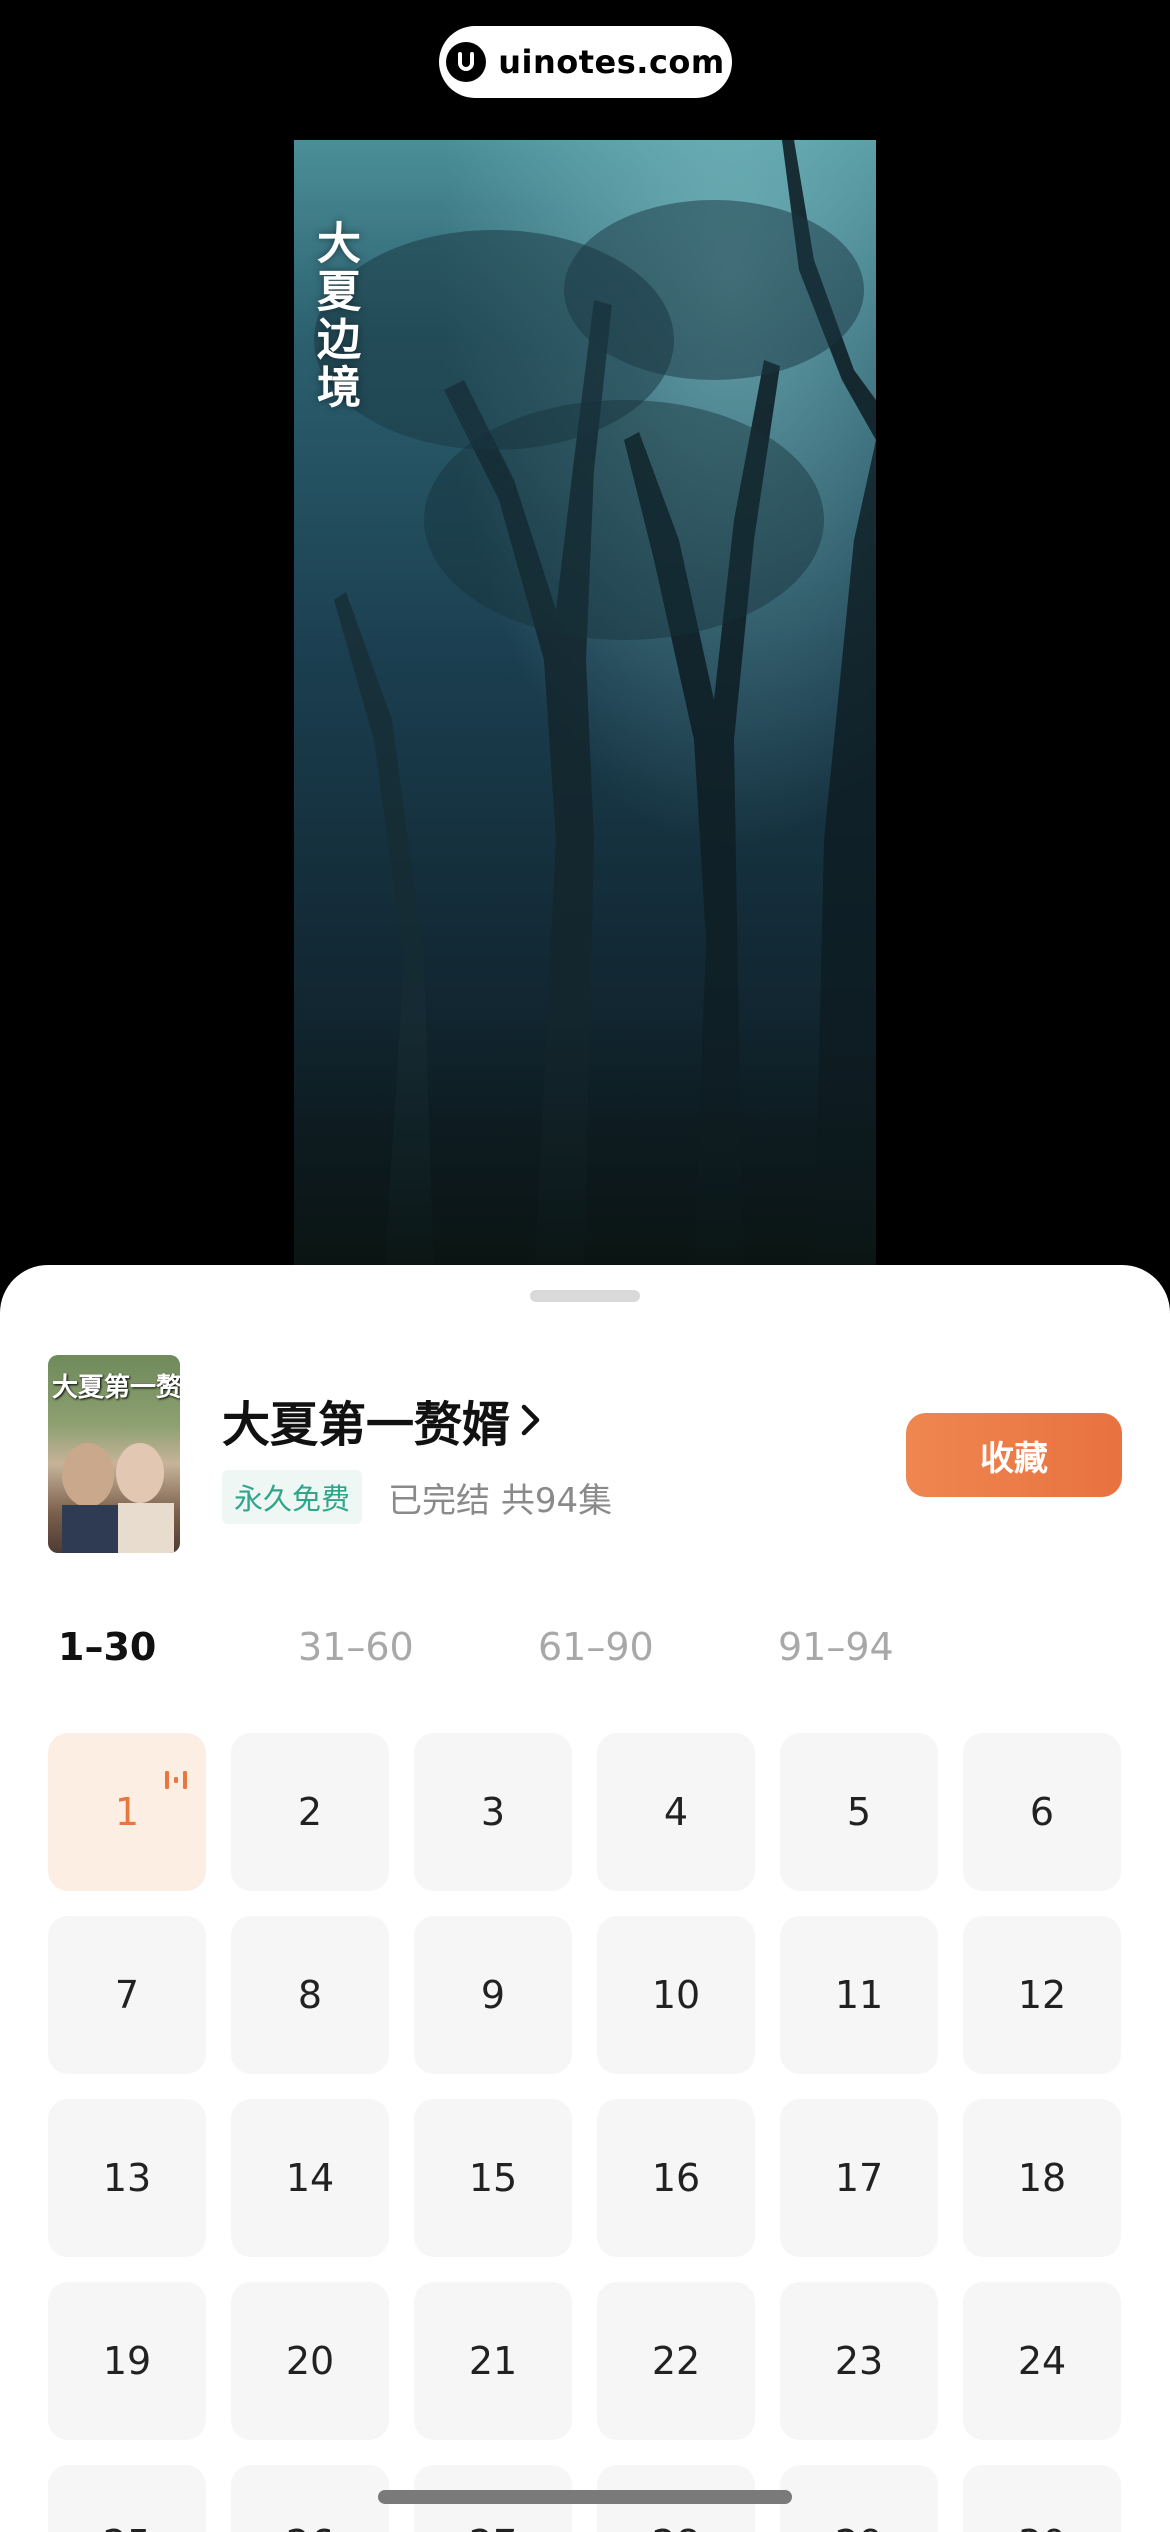 This screenshot has height=2532, width=1170. I want to click on episode-range-tabs: 1–30 31–60 61–90 91–94, so click(538, 1647).